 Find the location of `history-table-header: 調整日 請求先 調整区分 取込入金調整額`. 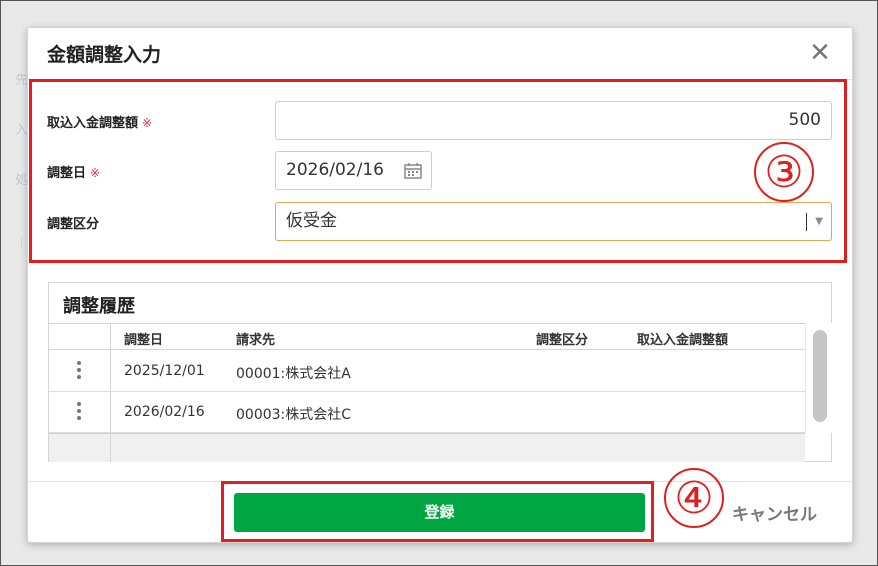

history-table-header: 調整日 請求先 調整区分 取込入金調整額 is located at coordinates (427, 336).